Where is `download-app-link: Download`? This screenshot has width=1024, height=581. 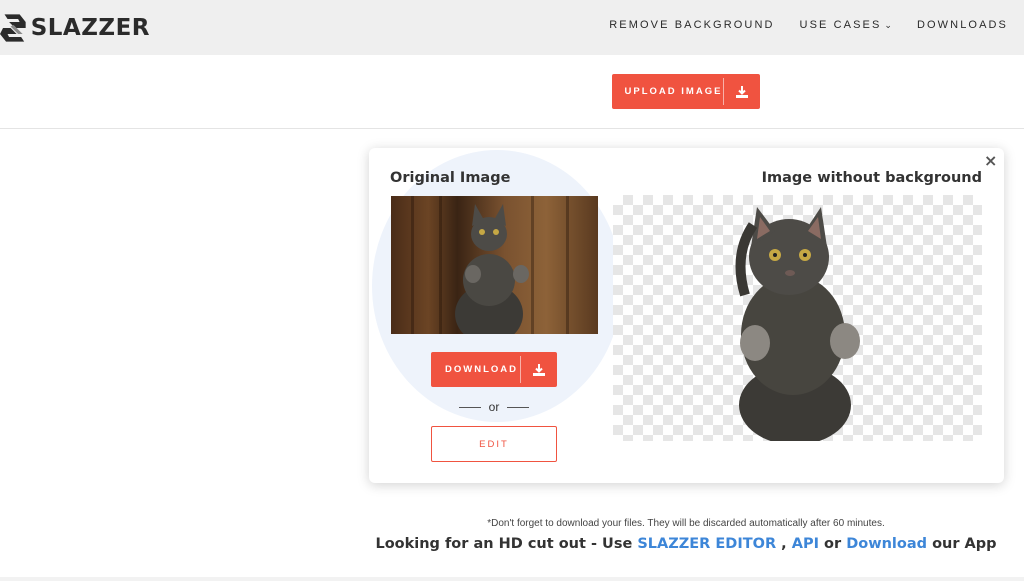
download-app-link: Download is located at coordinates (886, 544).